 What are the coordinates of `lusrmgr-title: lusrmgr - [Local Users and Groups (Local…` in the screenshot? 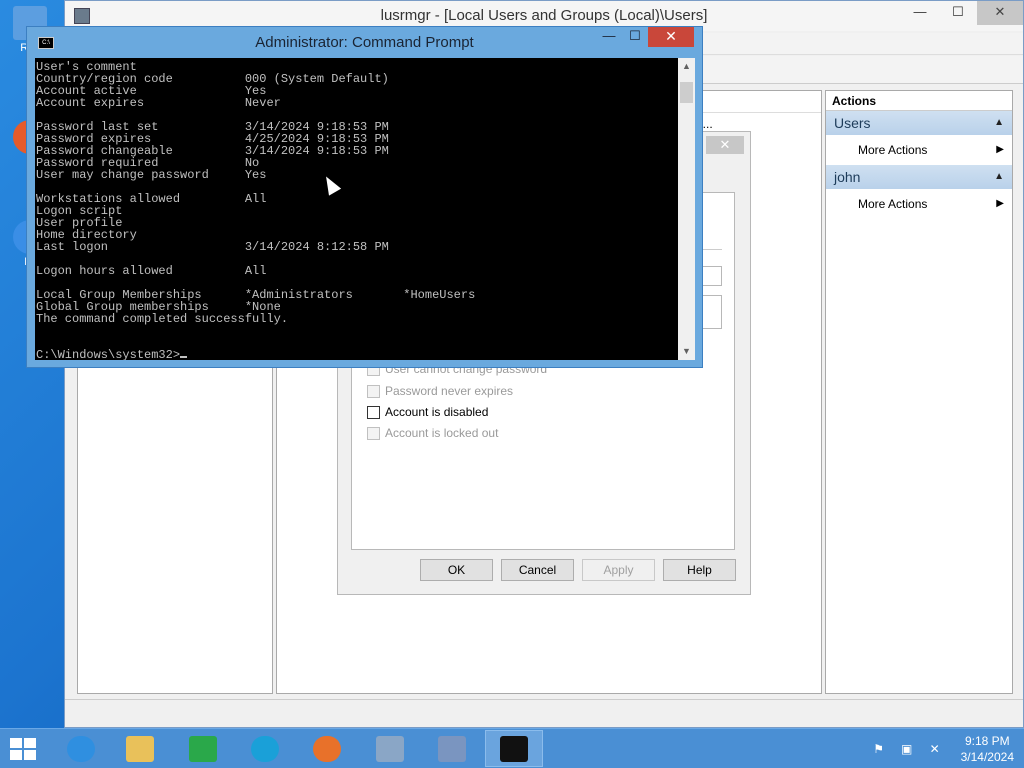 It's located at (544, 15).